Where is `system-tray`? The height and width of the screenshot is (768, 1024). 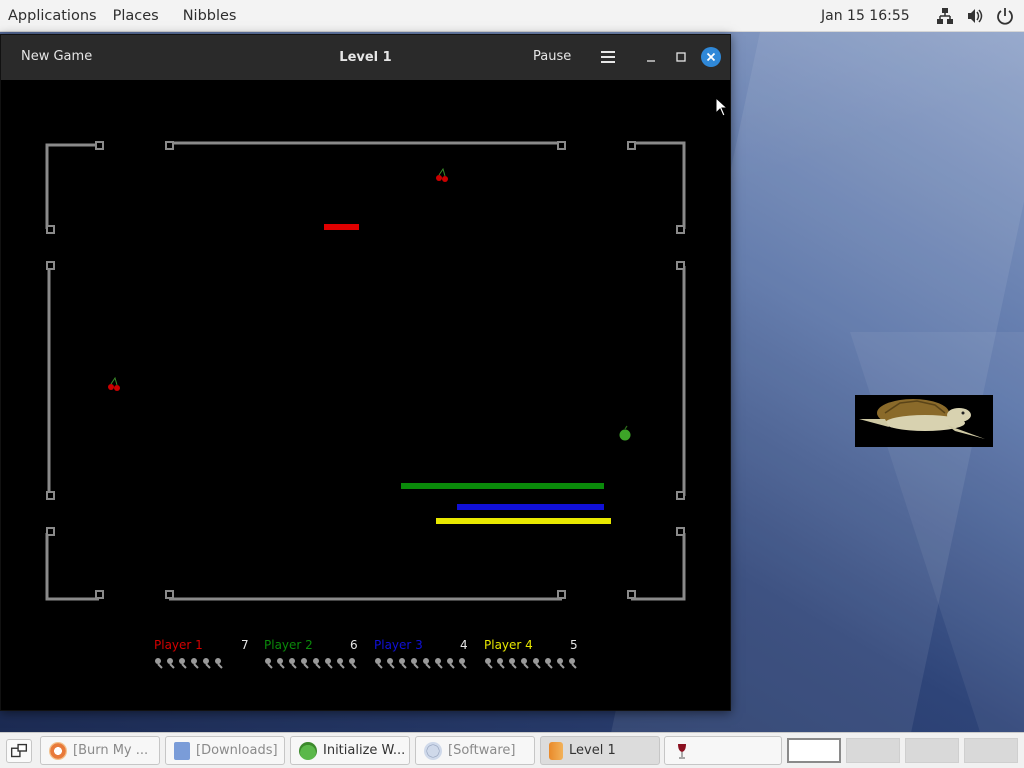
system-tray is located at coordinates (975, 16).